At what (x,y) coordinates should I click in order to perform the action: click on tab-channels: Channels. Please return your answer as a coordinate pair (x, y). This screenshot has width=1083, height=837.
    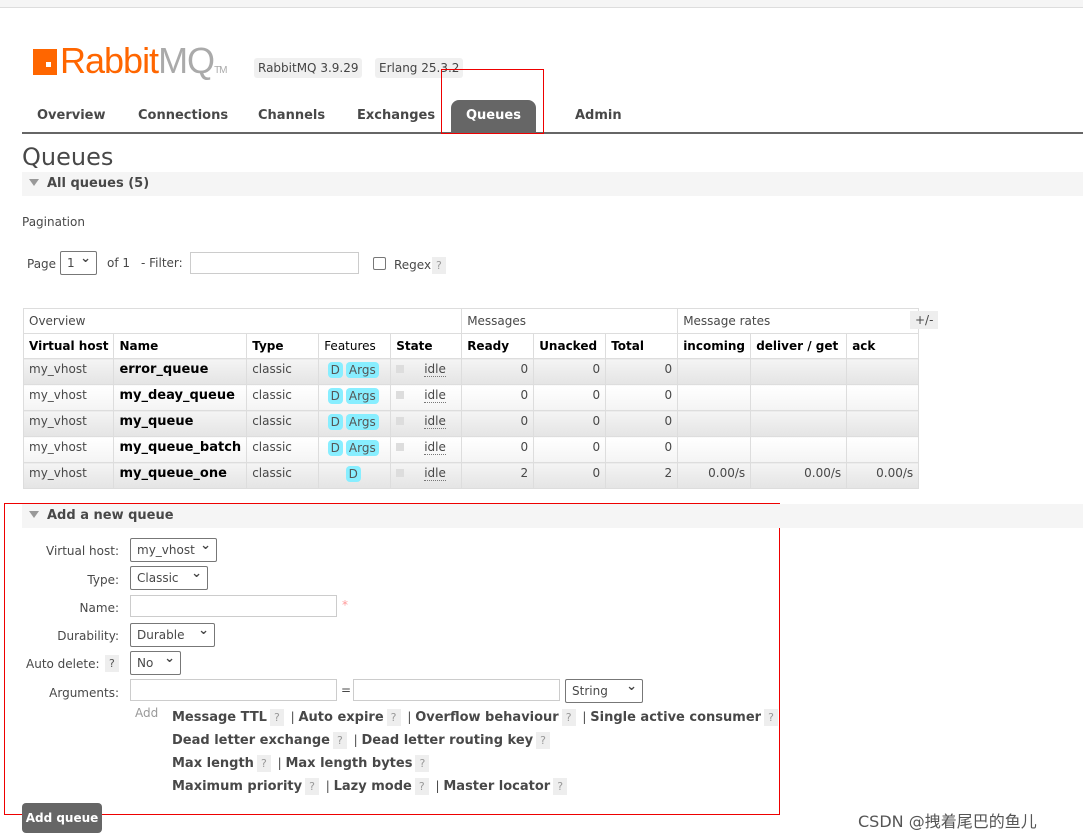
    Looking at the image, I should click on (291, 116).